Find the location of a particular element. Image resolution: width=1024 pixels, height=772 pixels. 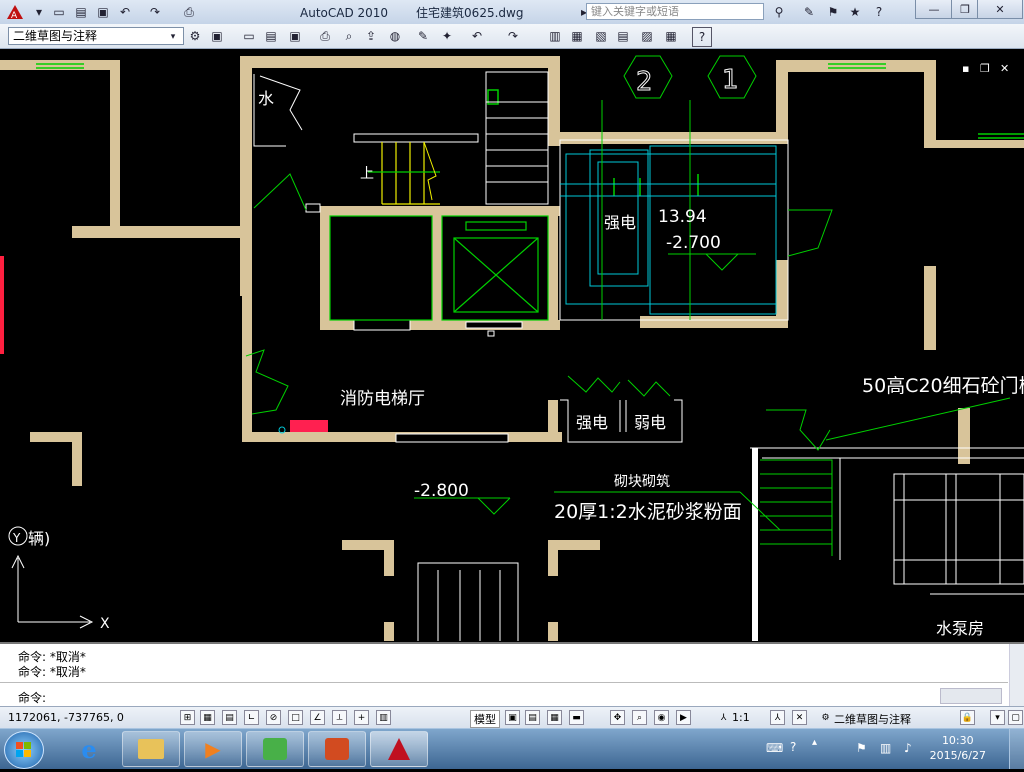

coordinates-readout: 1172061, -737765, 0 is located at coordinates (66, 717).